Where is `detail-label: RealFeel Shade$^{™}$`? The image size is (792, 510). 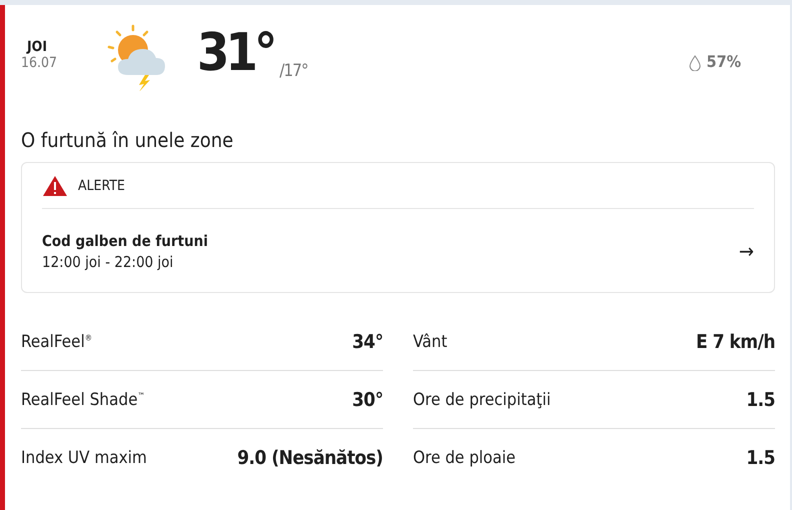 detail-label: RealFeel Shade$^{™}$ is located at coordinates (83, 400).